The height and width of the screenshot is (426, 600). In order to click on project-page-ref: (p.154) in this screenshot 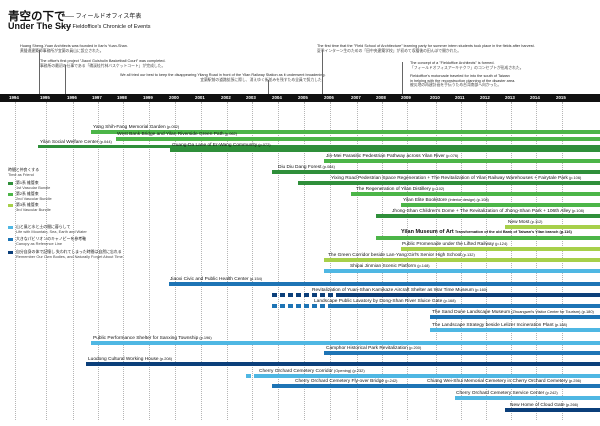, I will do `click(255, 278)`.